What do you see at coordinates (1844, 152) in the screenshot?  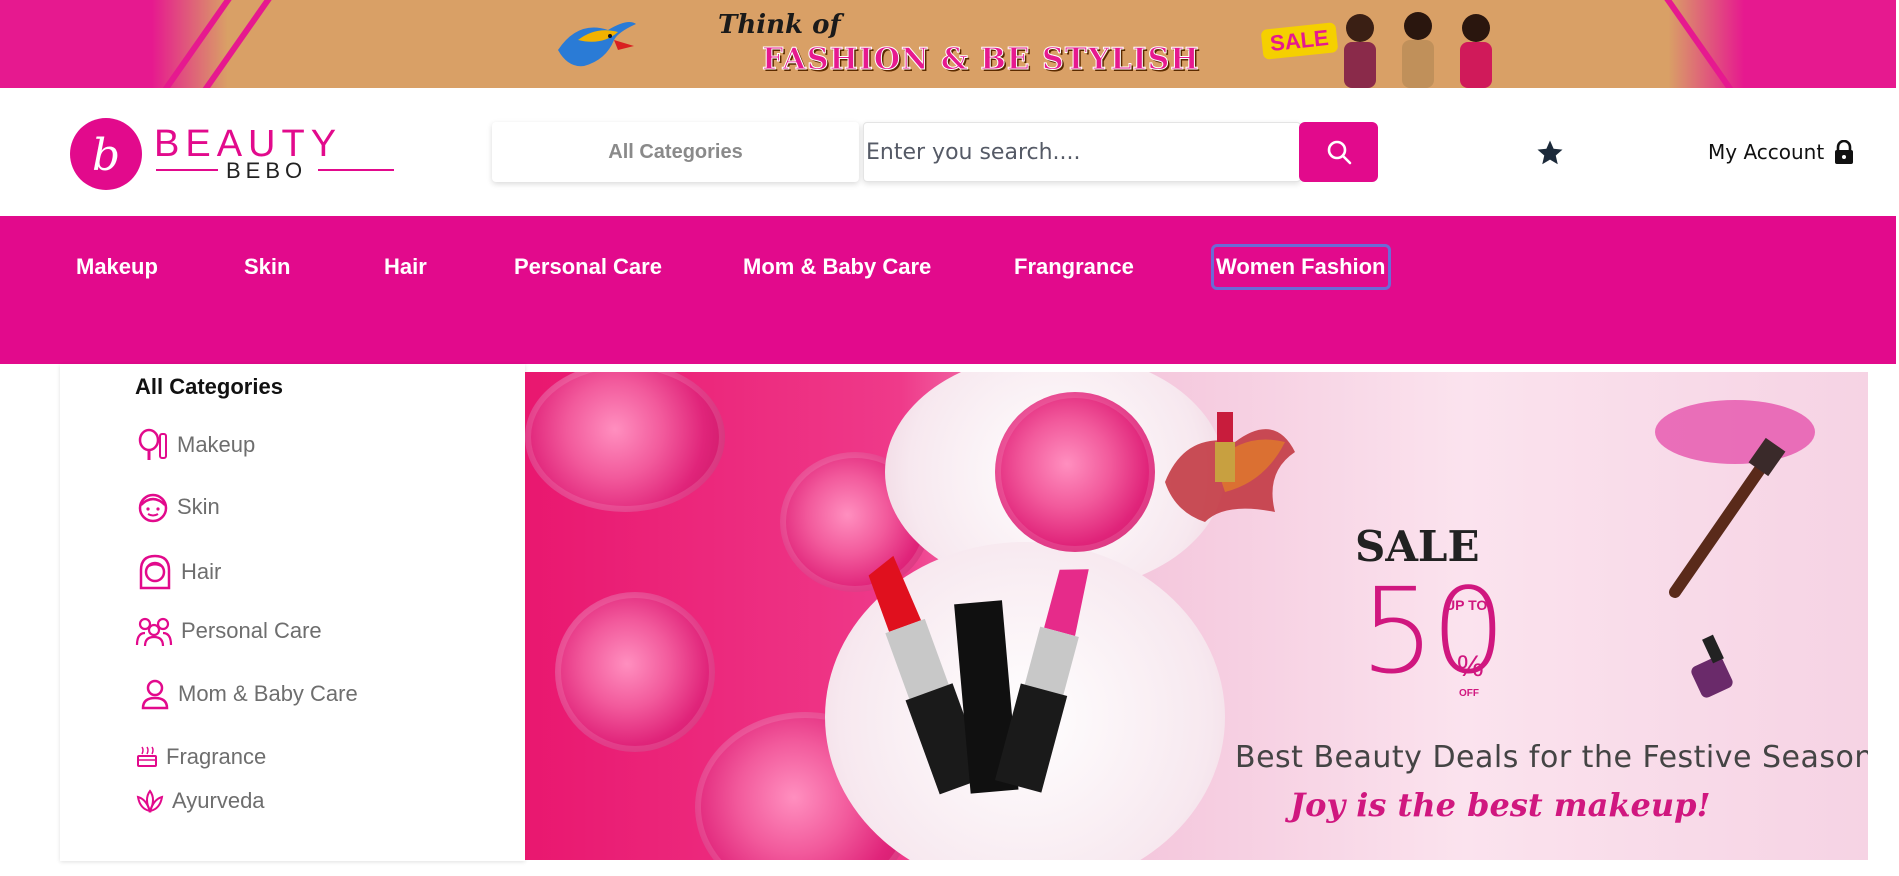 I see `lock-icon` at bounding box center [1844, 152].